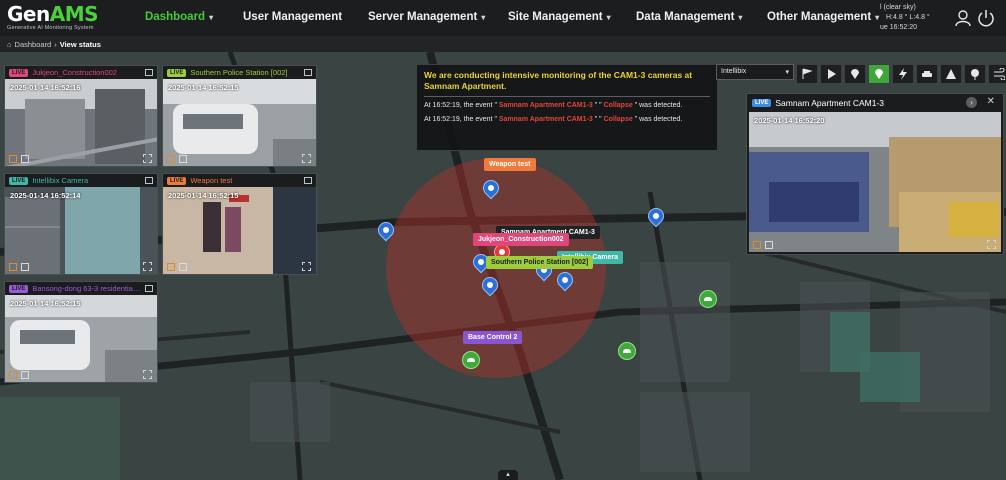 This screenshot has height=480, width=1006. I want to click on user-icon, so click(963, 18).